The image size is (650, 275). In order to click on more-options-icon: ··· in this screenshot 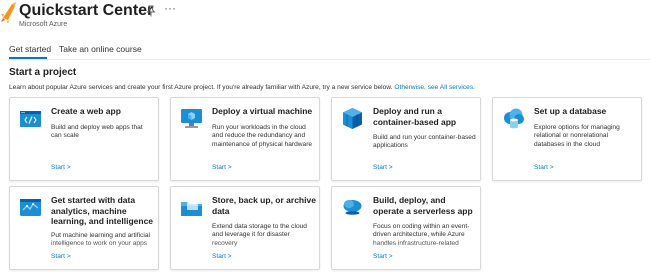, I will do `click(170, 8)`.